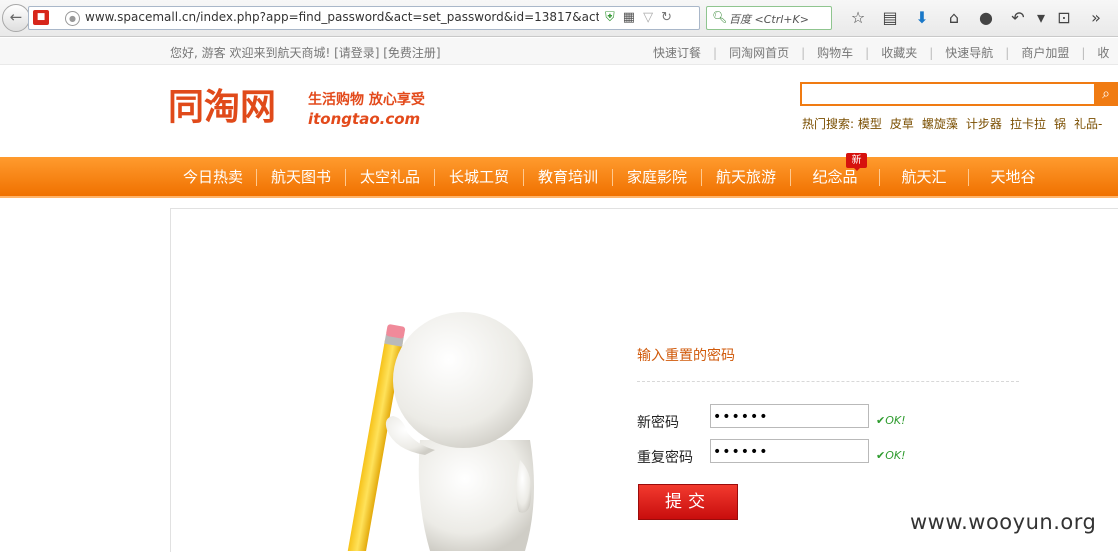 Image resolution: width=1118 pixels, height=552 pixels. I want to click on shield-icon: ⛨, so click(610, 17).